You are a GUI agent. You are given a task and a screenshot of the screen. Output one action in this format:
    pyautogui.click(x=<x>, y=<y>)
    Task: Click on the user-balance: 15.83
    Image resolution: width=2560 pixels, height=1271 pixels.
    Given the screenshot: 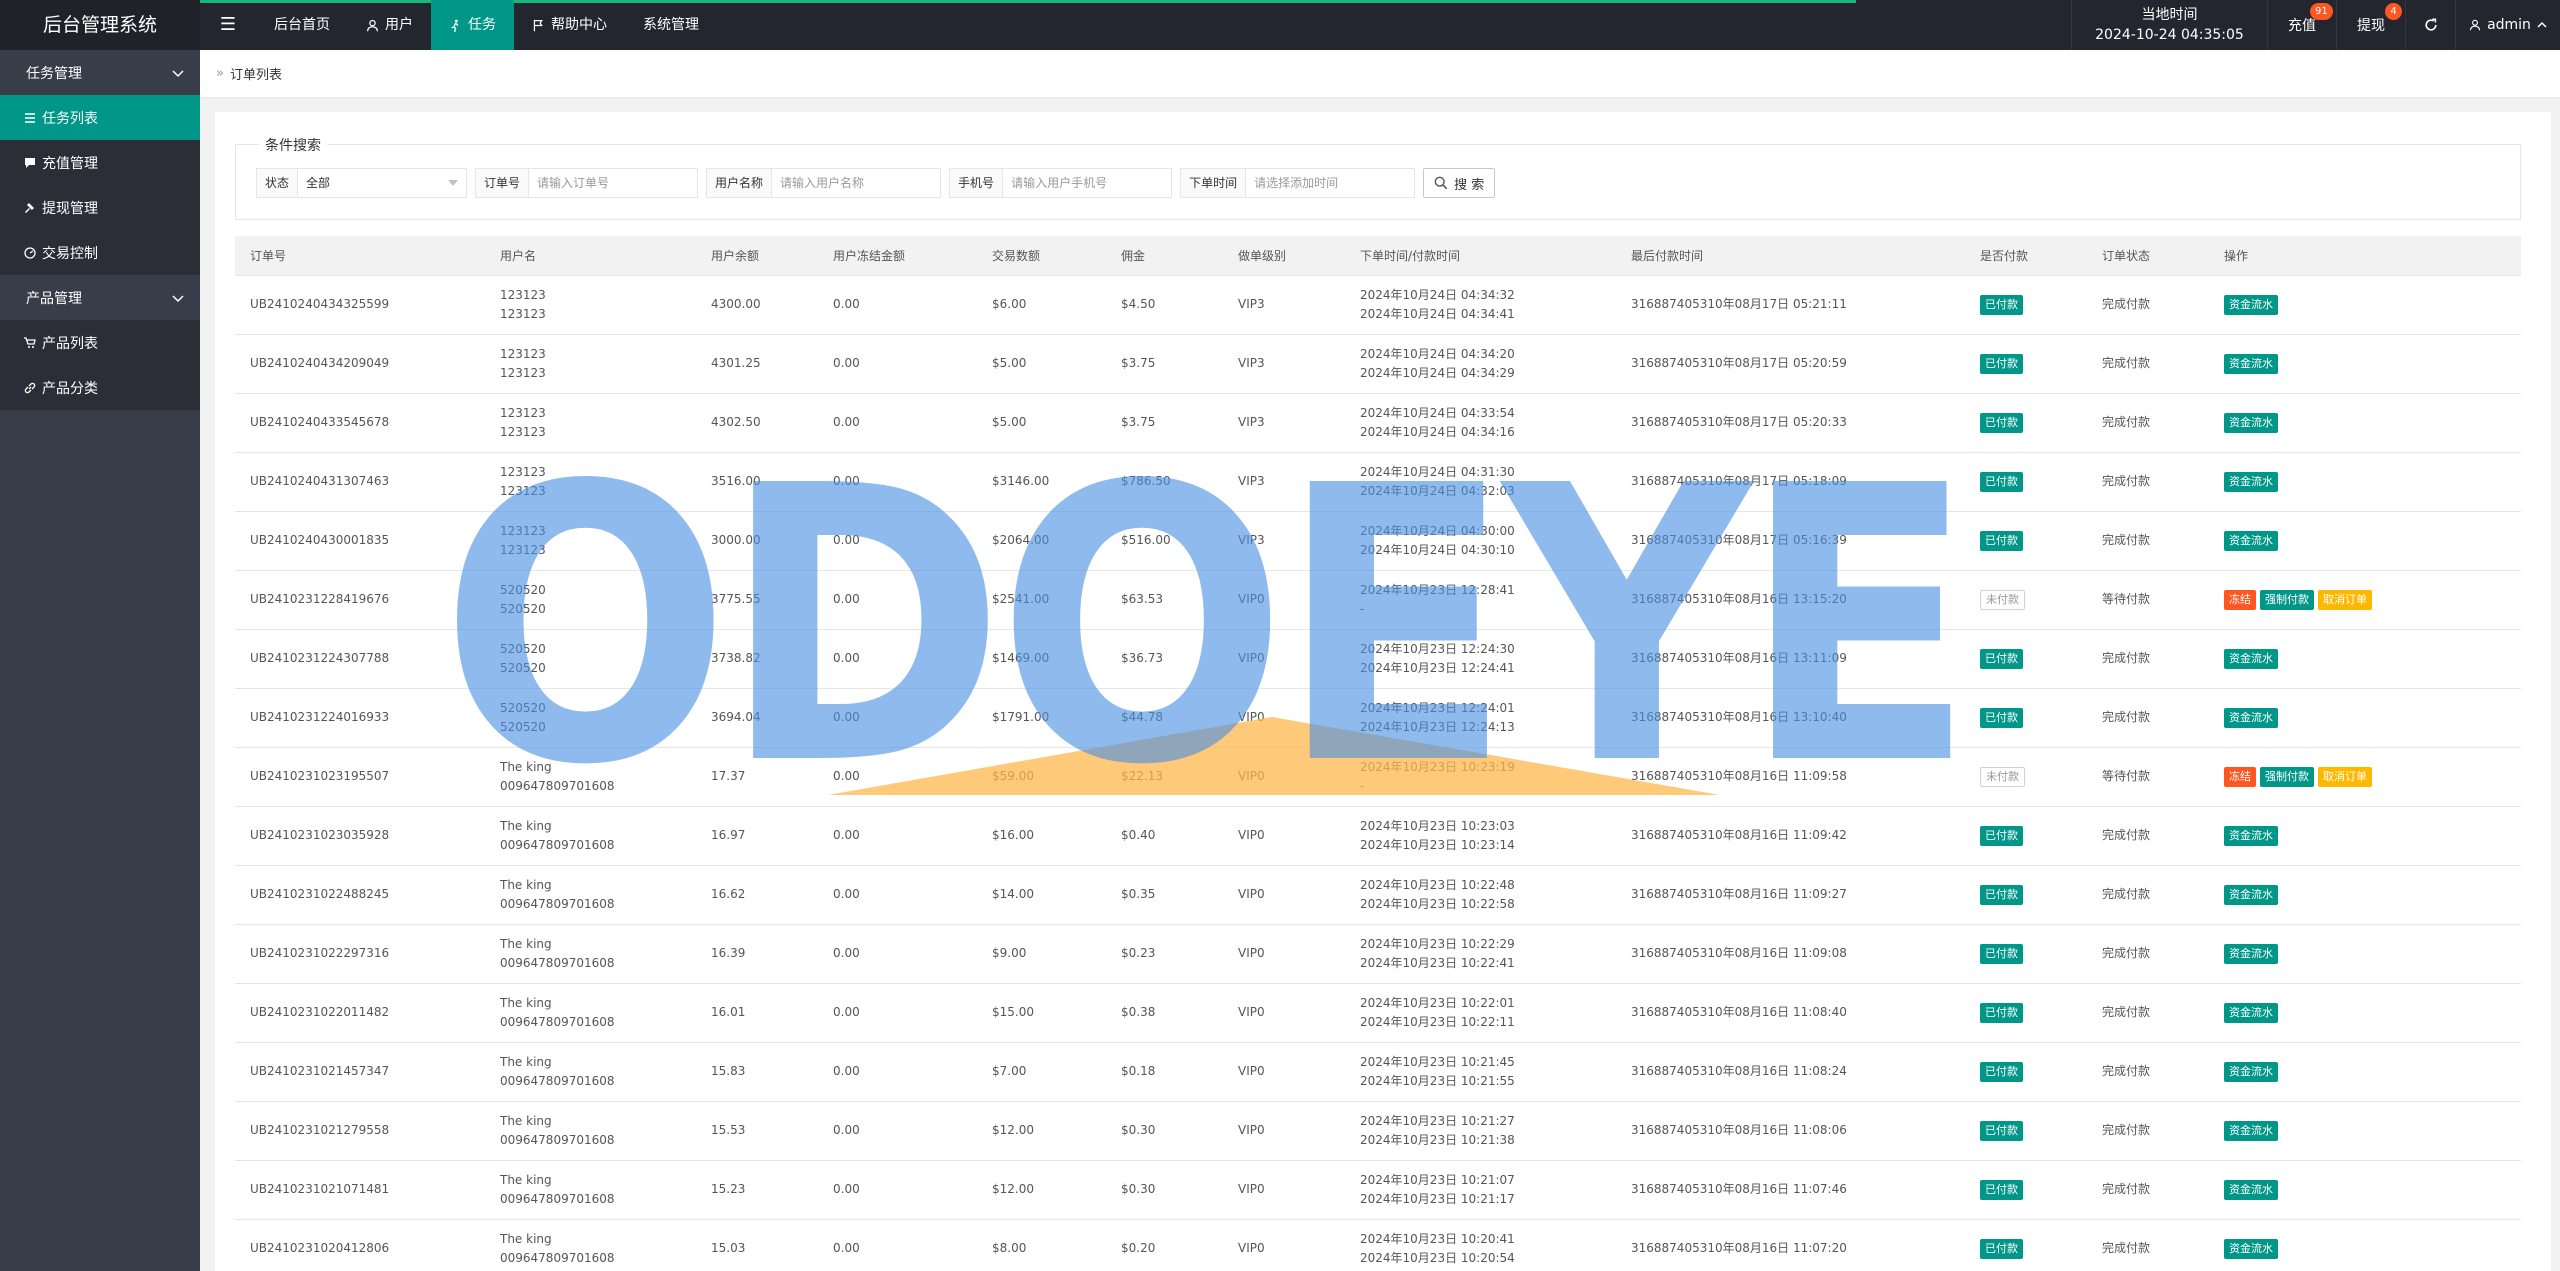 What is the action you would take?
    pyautogui.click(x=757, y=1072)
    